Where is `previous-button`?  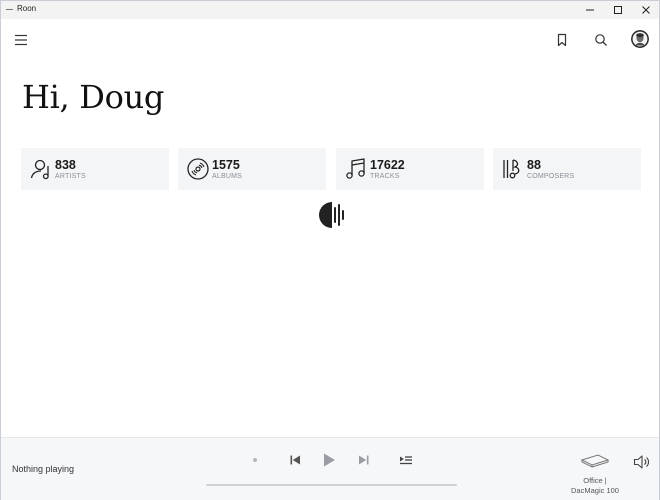 previous-button is located at coordinates (295, 460).